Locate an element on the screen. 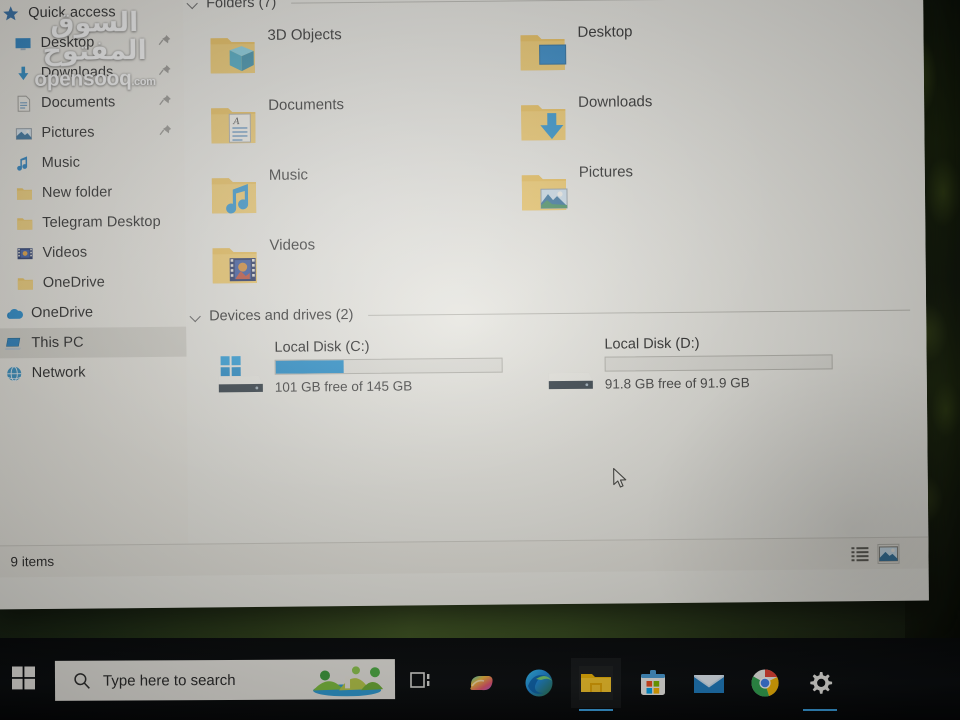 The height and width of the screenshot is (720, 960). folder-tile-label: Videos is located at coordinates (292, 245).